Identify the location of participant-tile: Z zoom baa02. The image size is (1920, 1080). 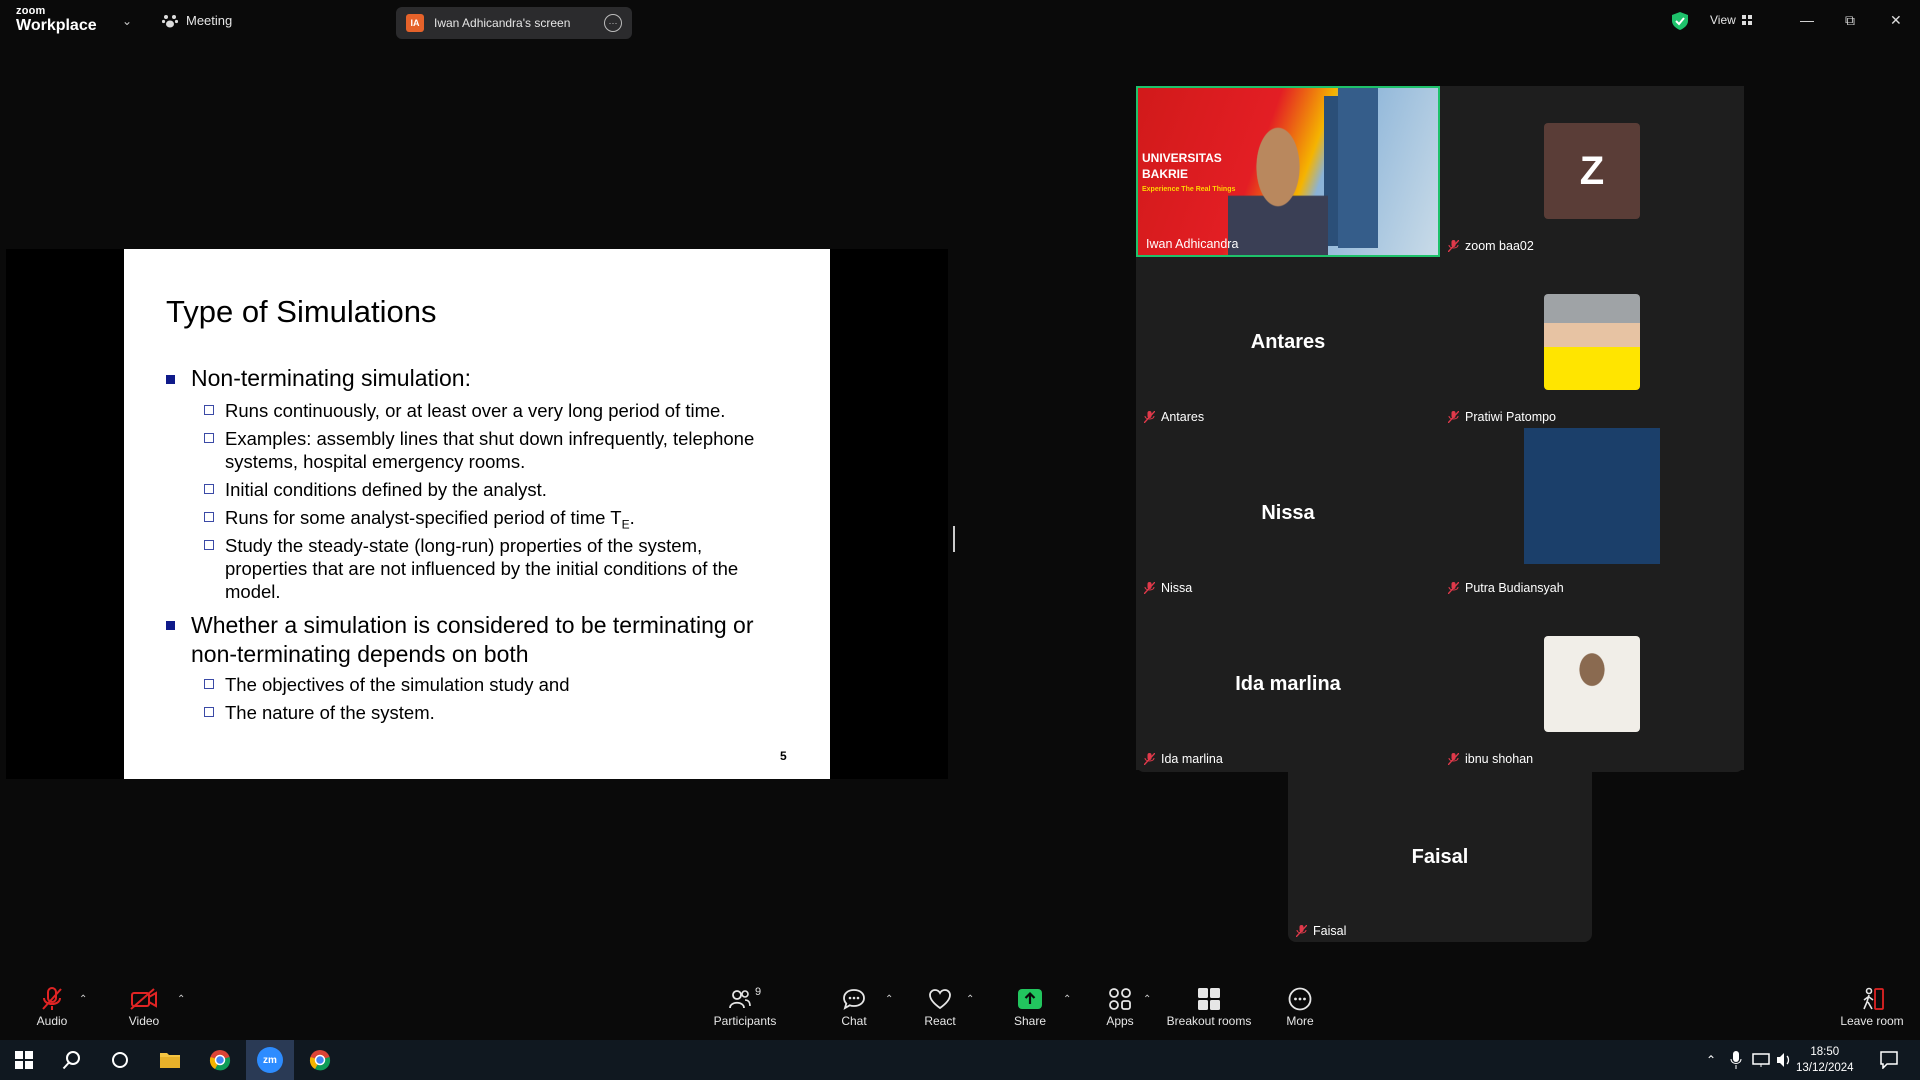
(1592, 171).